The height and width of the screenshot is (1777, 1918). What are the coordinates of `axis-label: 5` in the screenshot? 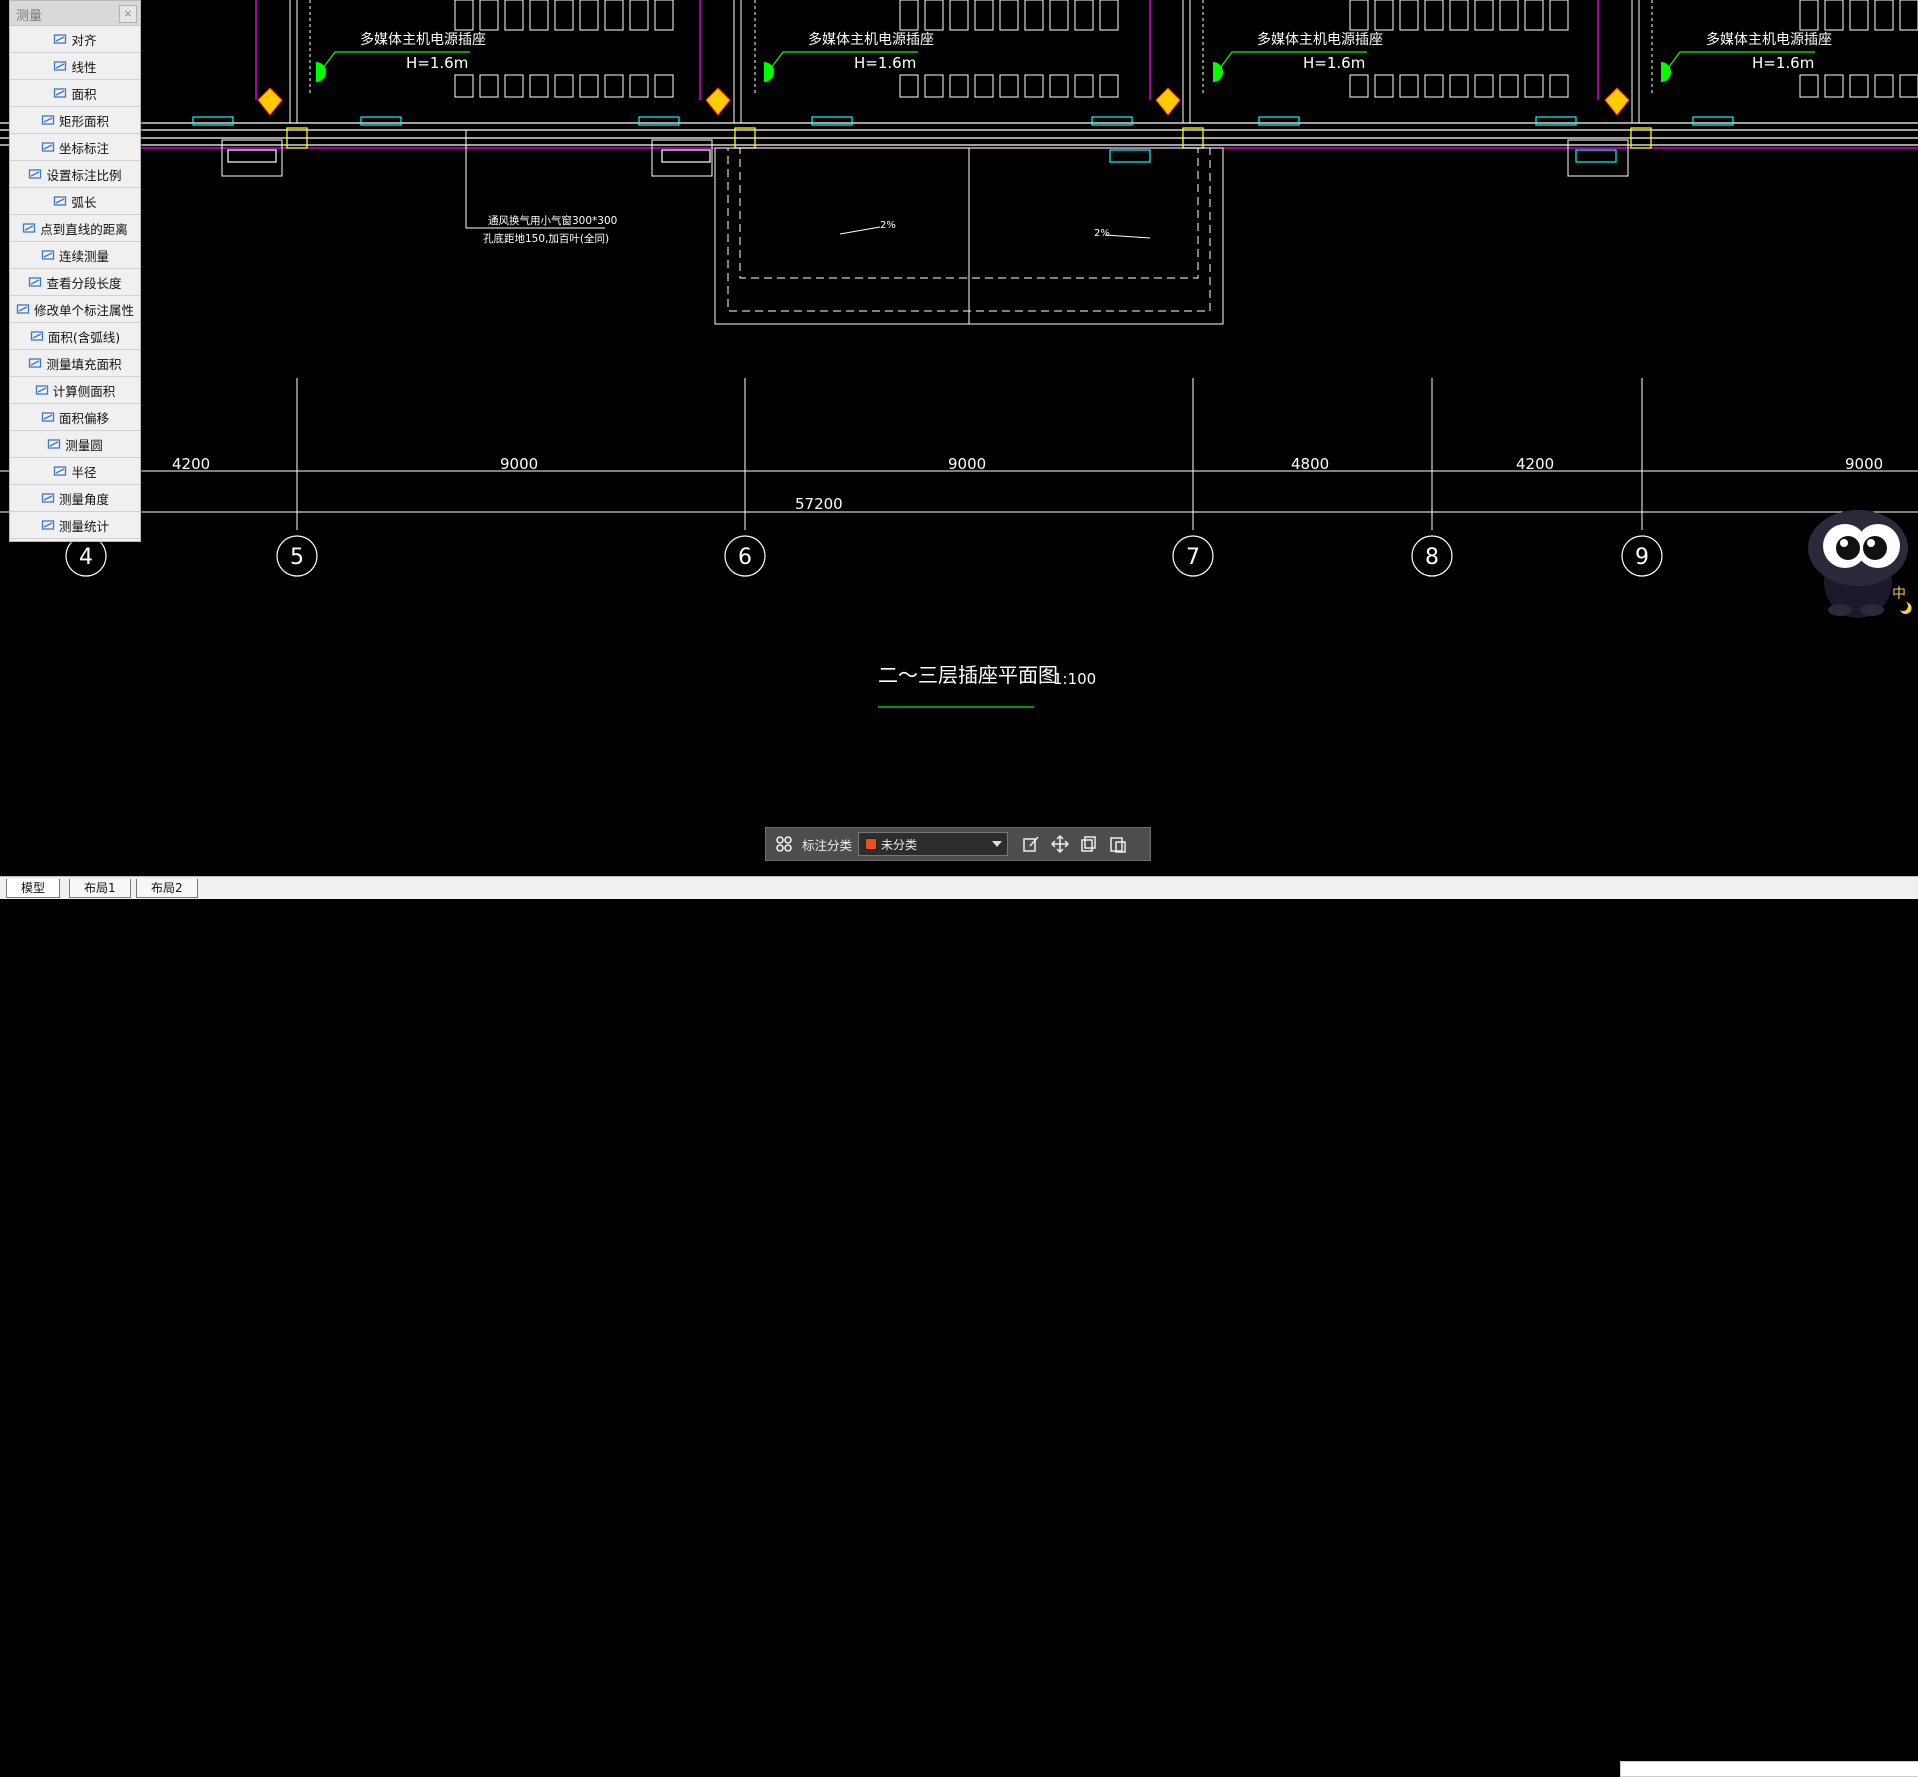 It's located at (297, 557).